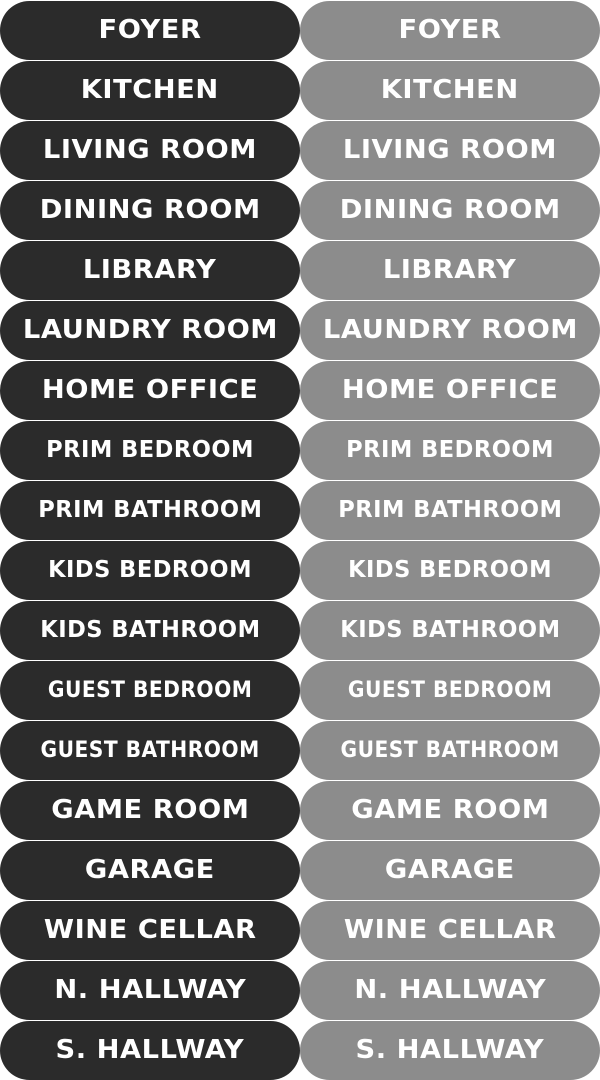 Image resolution: width=600 pixels, height=1080 pixels. I want to click on label-dark-prim-bedroom: PRIM BEDROOM, so click(150, 450).